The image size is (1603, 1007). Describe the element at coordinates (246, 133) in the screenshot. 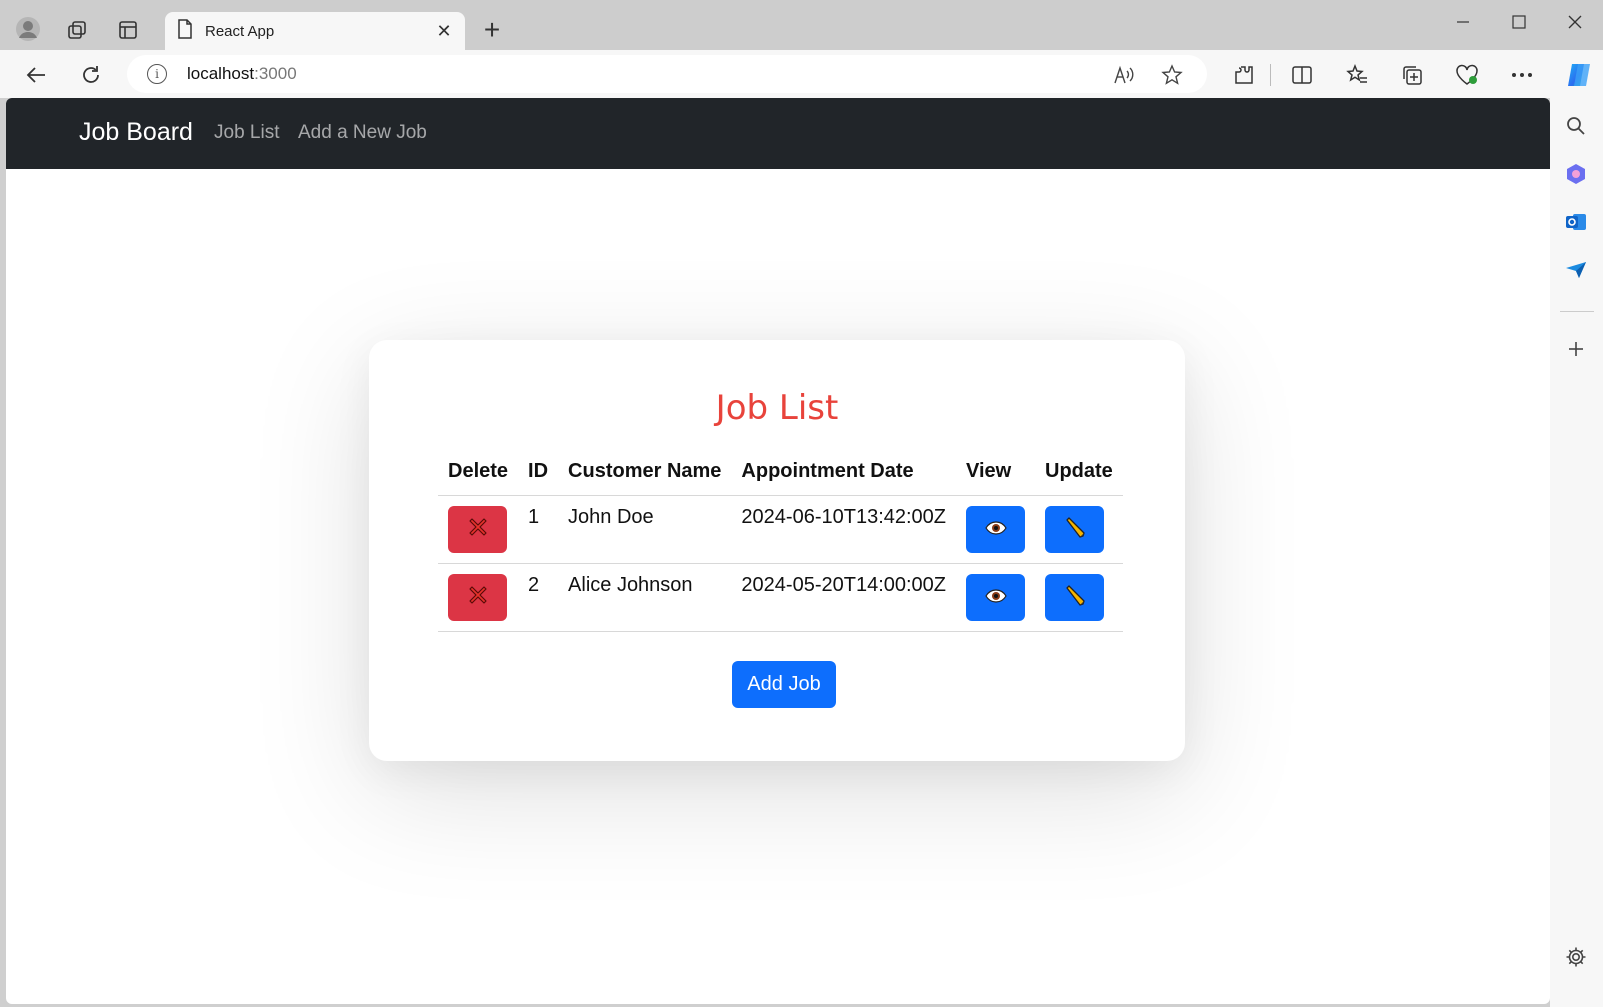

I see `nav-link-job-list: Job List` at that location.